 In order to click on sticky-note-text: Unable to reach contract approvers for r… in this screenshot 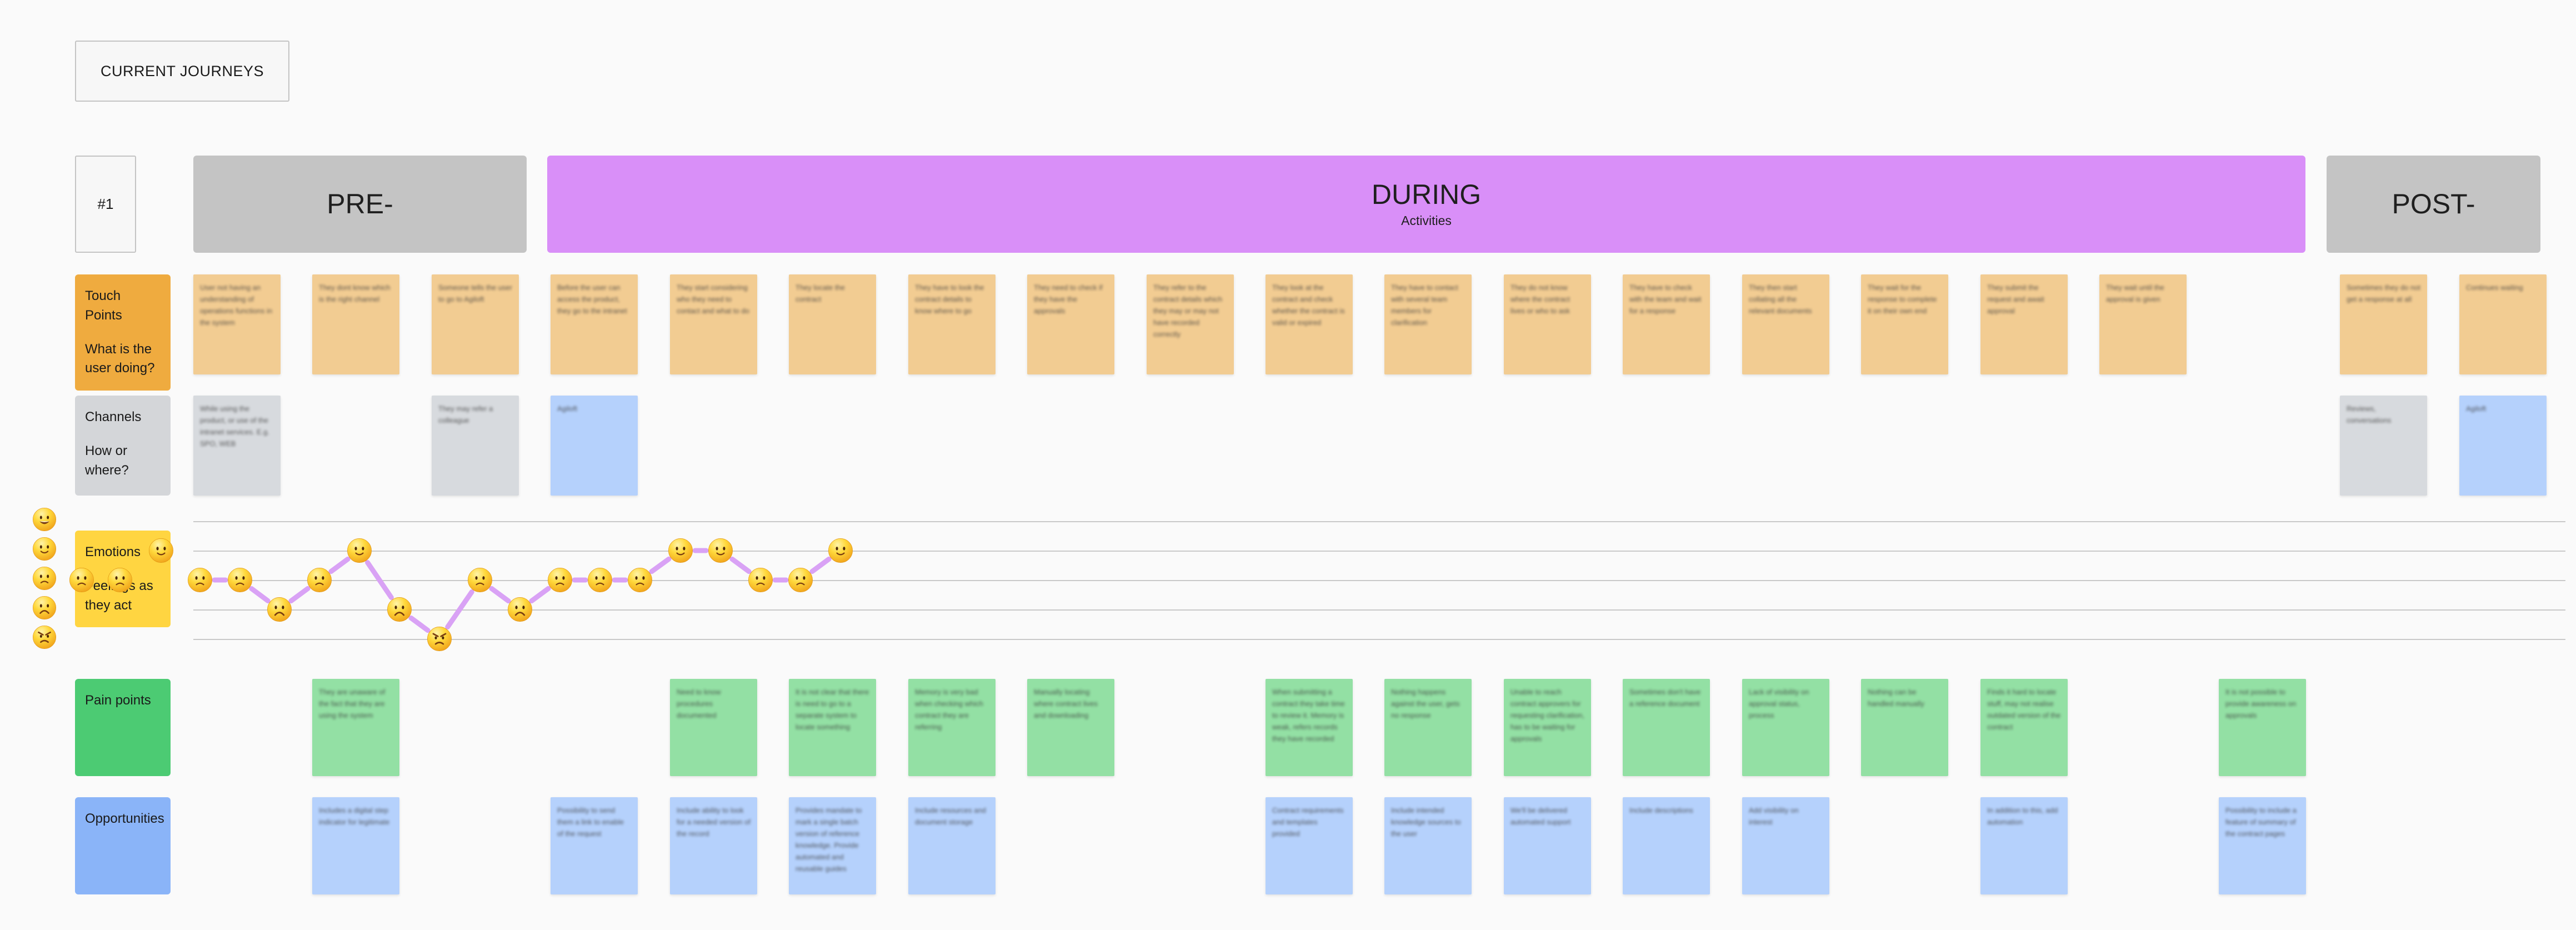, I will do `click(1547, 716)`.